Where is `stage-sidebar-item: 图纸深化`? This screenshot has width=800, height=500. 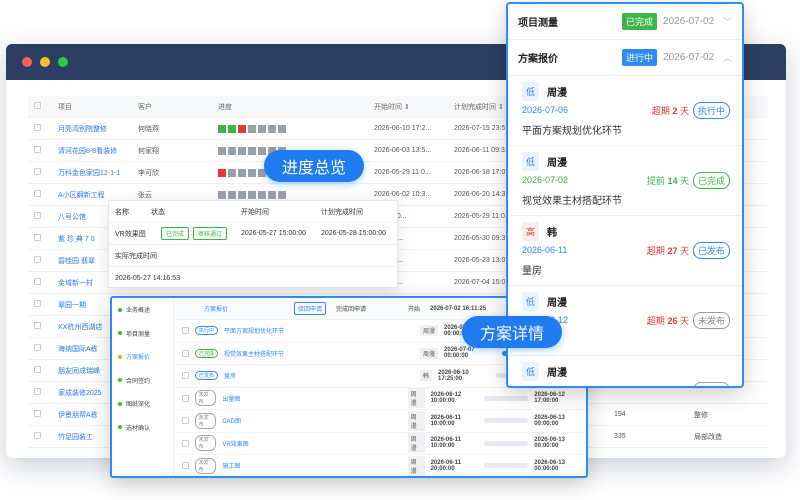
stage-sidebar-item: 图纸深化 is located at coordinates (142, 404).